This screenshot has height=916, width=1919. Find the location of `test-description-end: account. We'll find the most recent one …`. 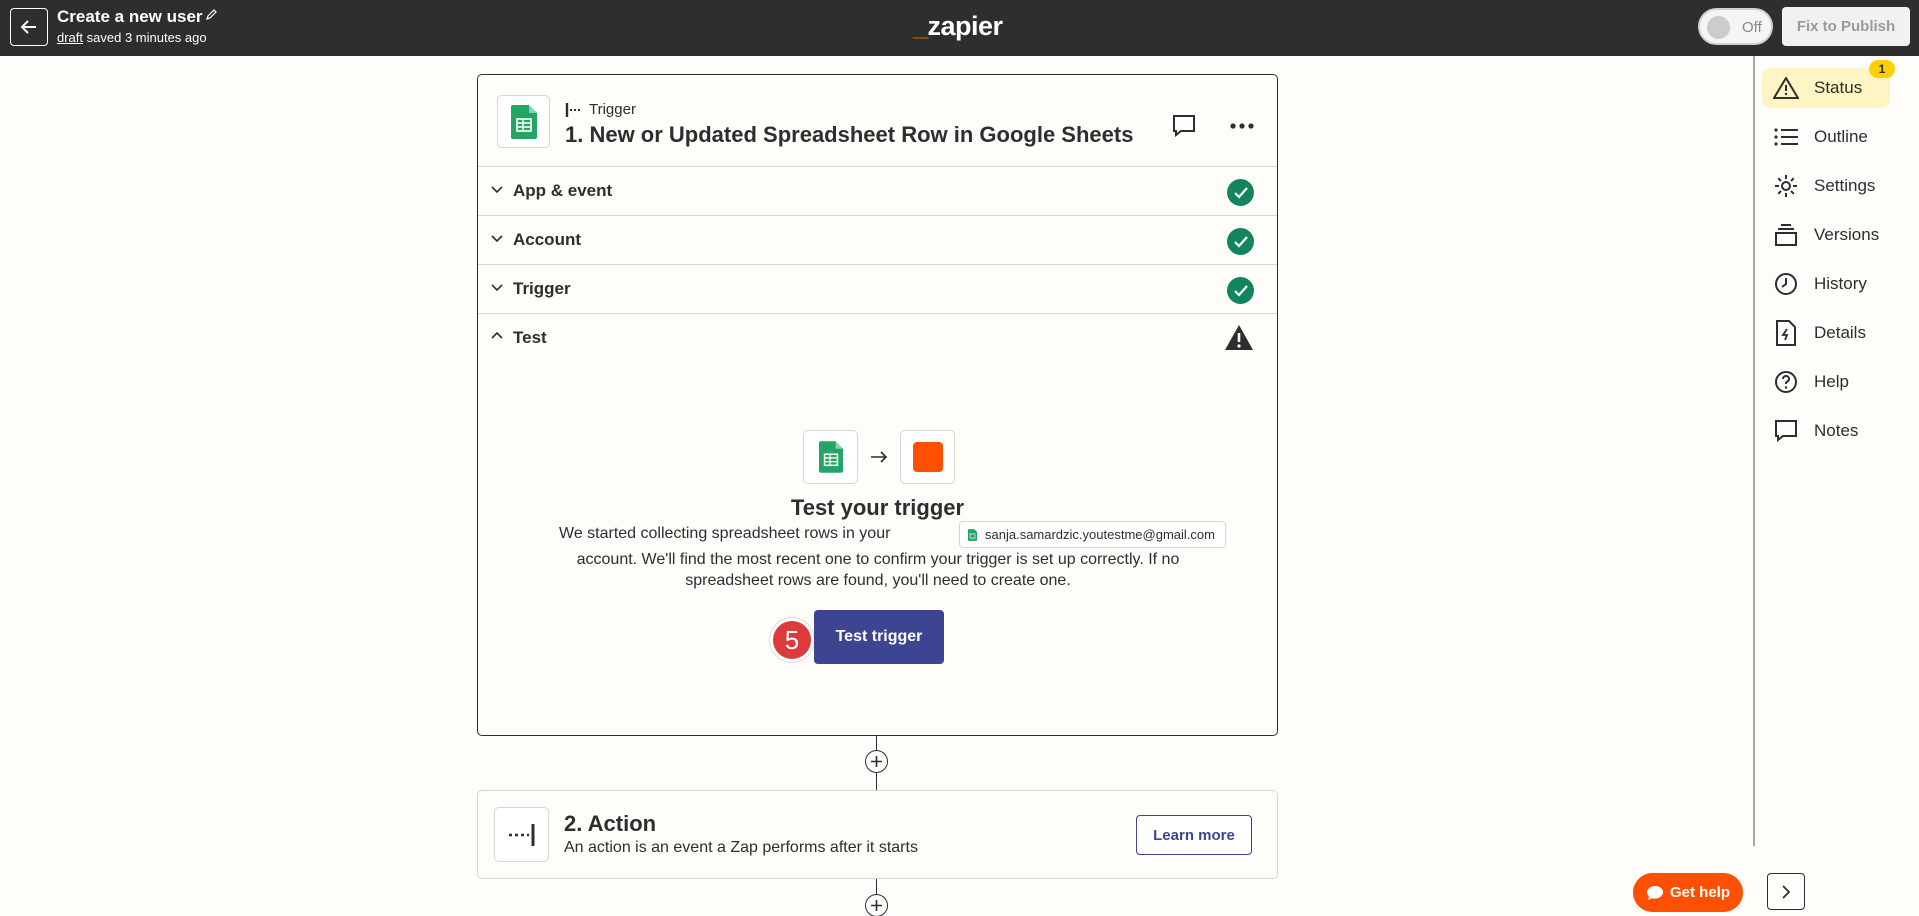

test-description-end: account. We'll find the most recent one … is located at coordinates (878, 570).